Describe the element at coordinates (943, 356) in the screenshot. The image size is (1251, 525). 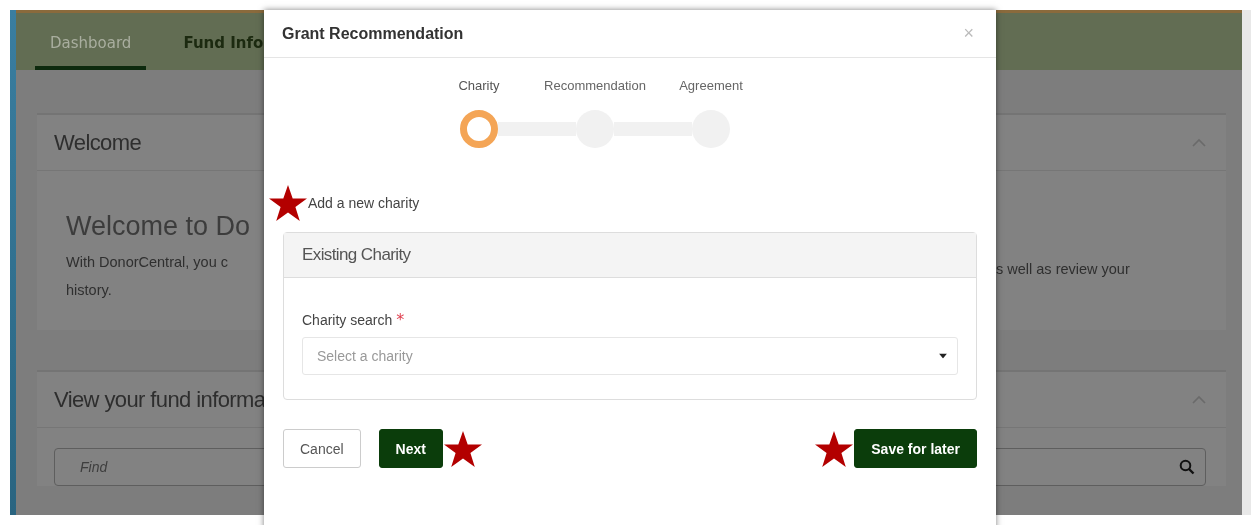
I see `caret-icon` at that location.